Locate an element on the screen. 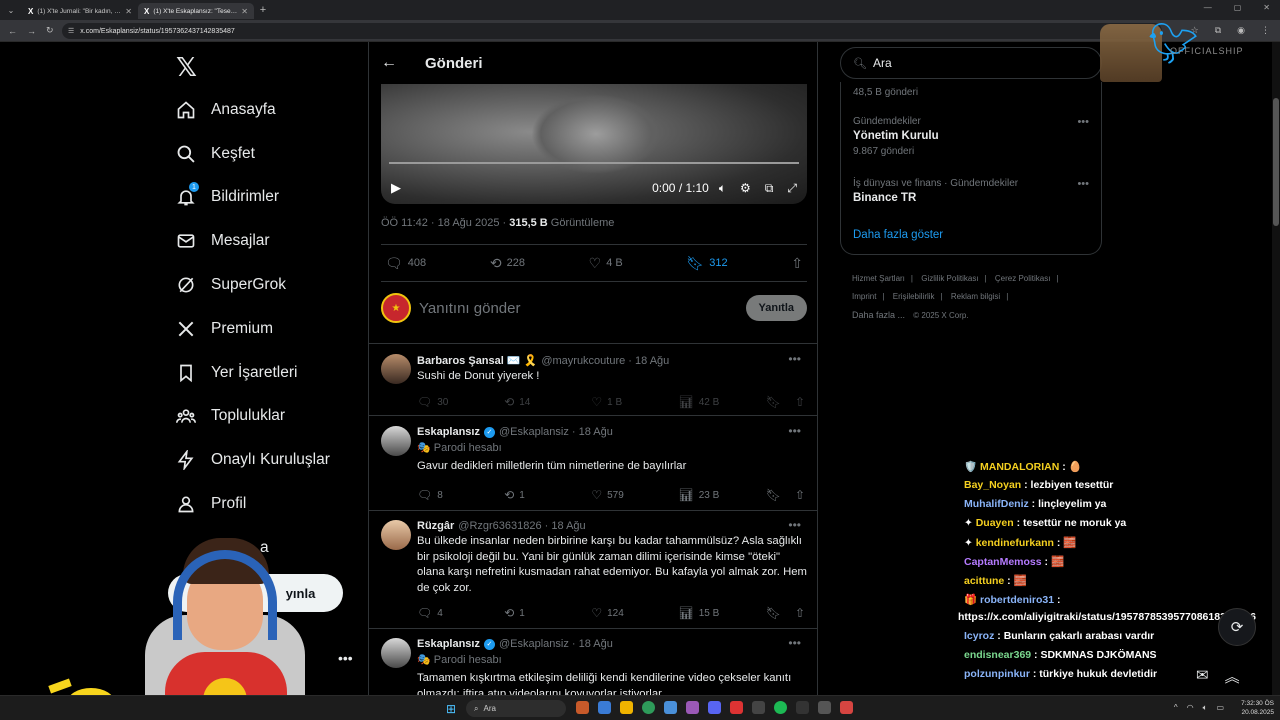 The image size is (1280, 720). chevron-up-icon: ^ is located at coordinates (1176, 708).